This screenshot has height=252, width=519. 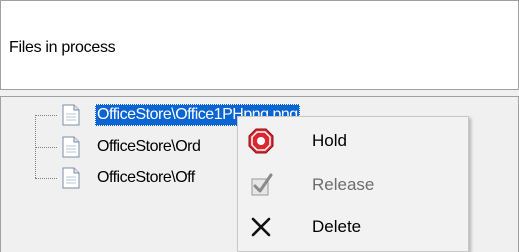 I want to click on tree-item-label: OfficeStore\Off, so click(x=146, y=177).